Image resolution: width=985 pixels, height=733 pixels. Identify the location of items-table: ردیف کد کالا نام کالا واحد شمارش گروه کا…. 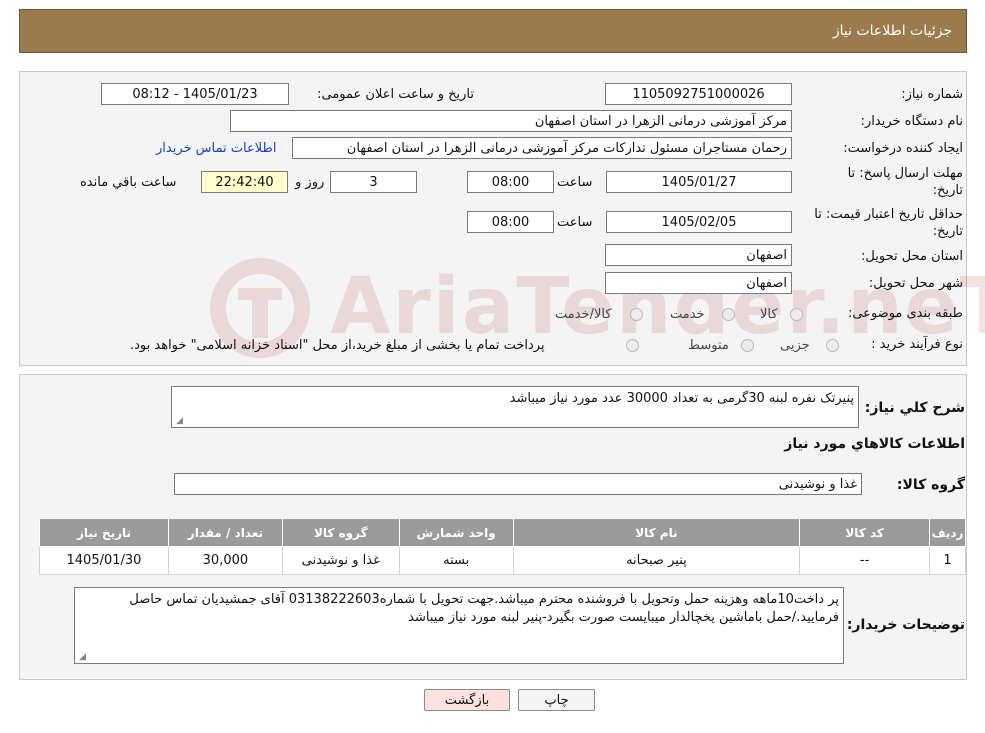
(502, 546).